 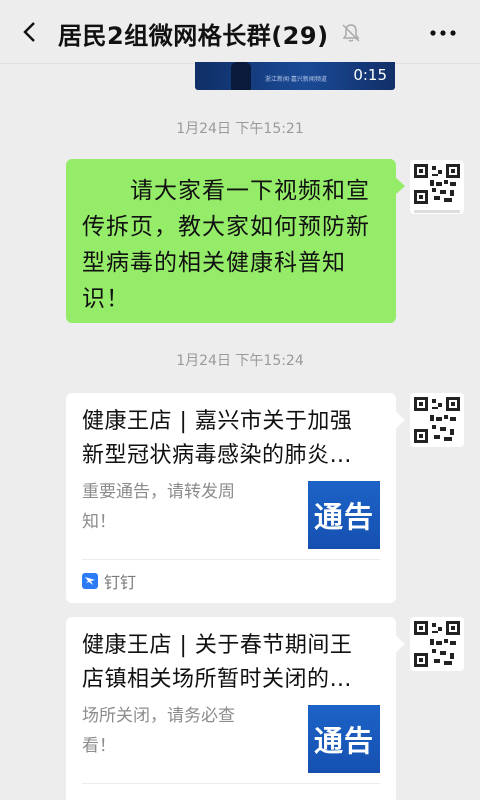 What do you see at coordinates (351, 33) in the screenshot?
I see `bell-mute-icon` at bounding box center [351, 33].